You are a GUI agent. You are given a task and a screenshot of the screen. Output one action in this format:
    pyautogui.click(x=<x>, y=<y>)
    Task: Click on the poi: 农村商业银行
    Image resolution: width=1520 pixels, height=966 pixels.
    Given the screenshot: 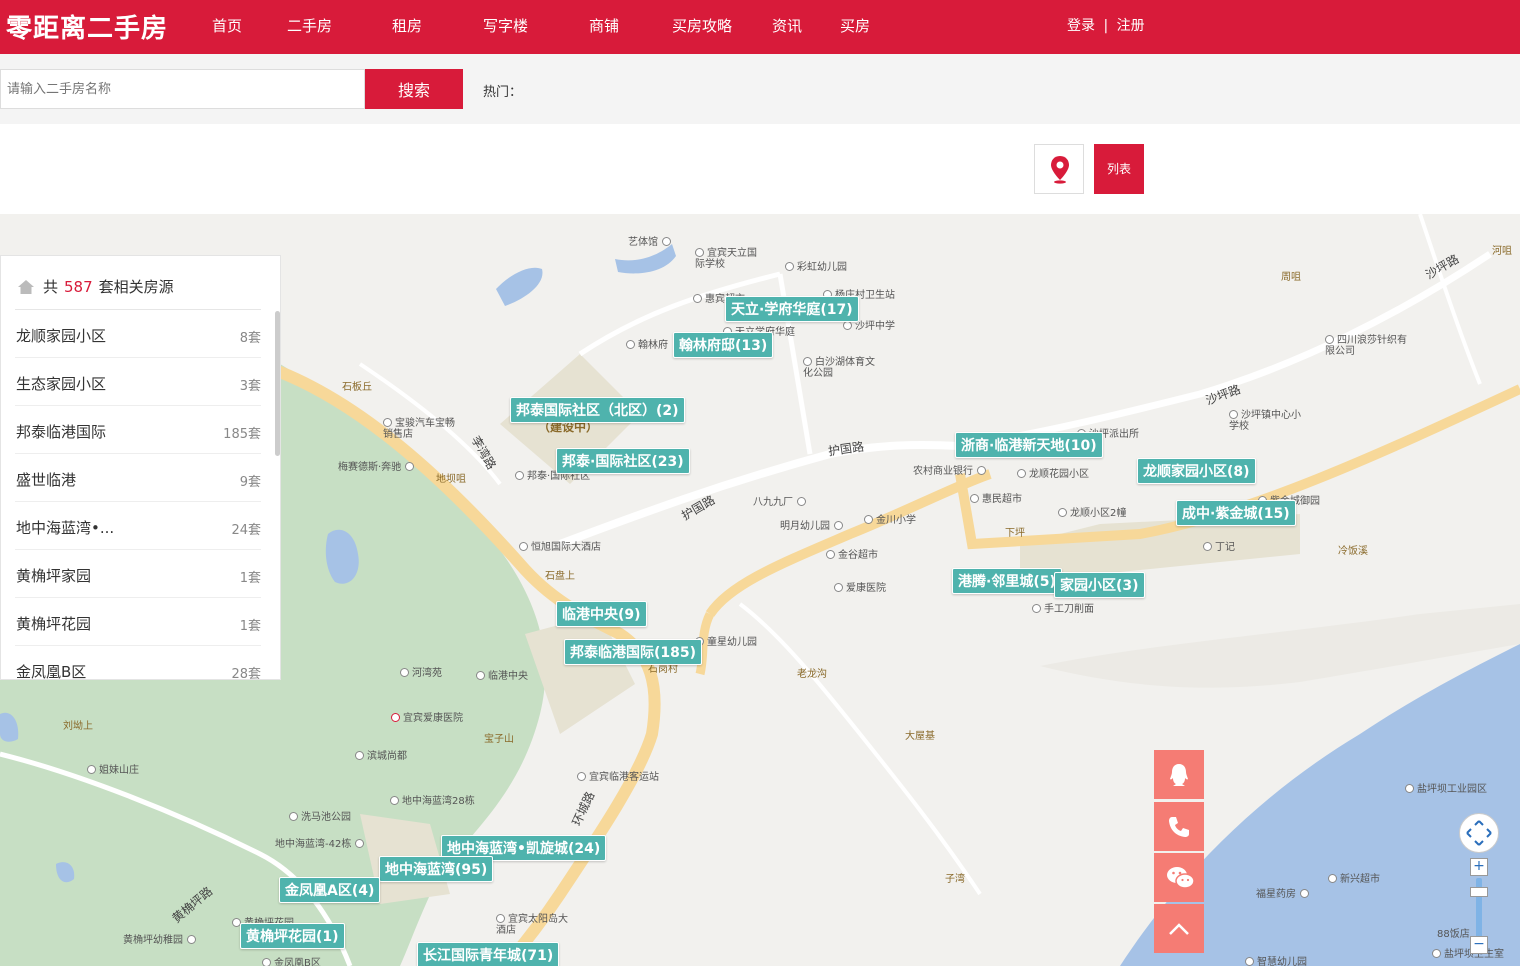 What is the action you would take?
    pyautogui.click(x=951, y=469)
    